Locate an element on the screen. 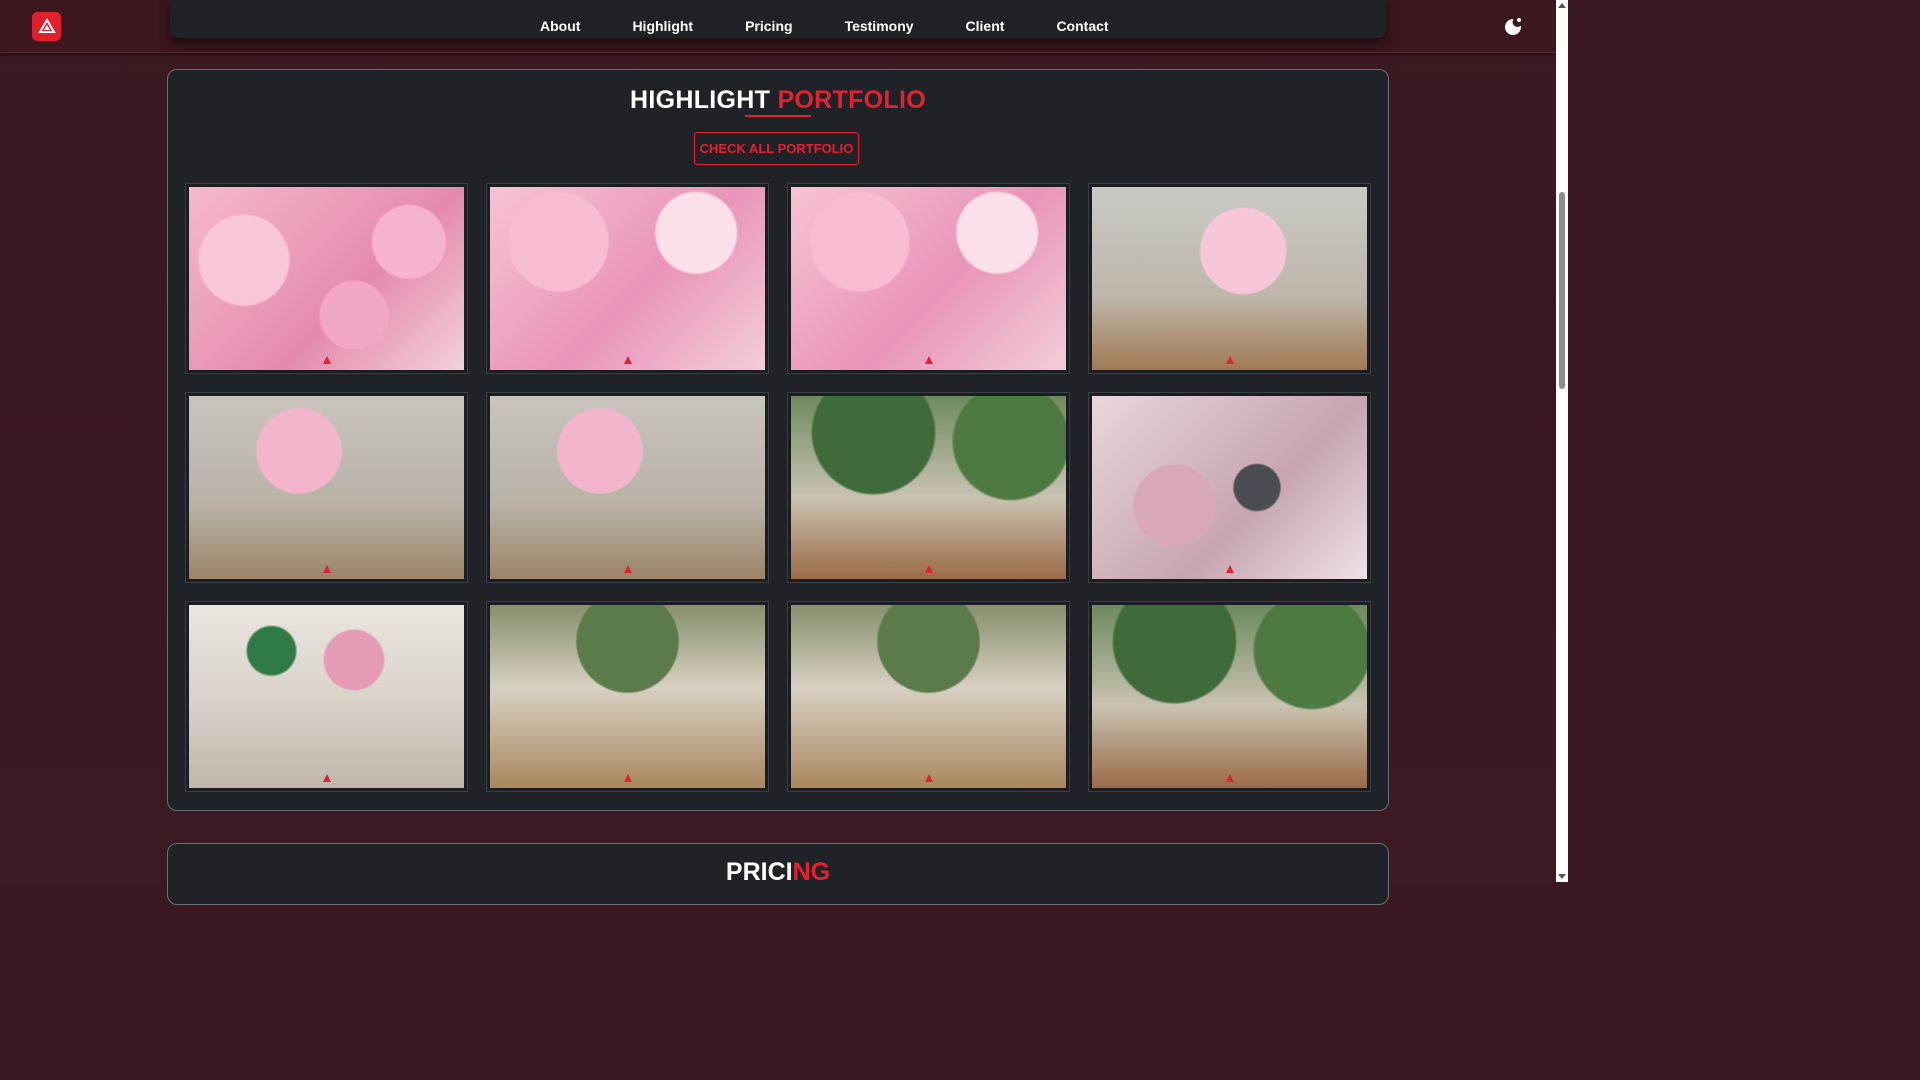  brand-logo-icon is located at coordinates (46, 26).